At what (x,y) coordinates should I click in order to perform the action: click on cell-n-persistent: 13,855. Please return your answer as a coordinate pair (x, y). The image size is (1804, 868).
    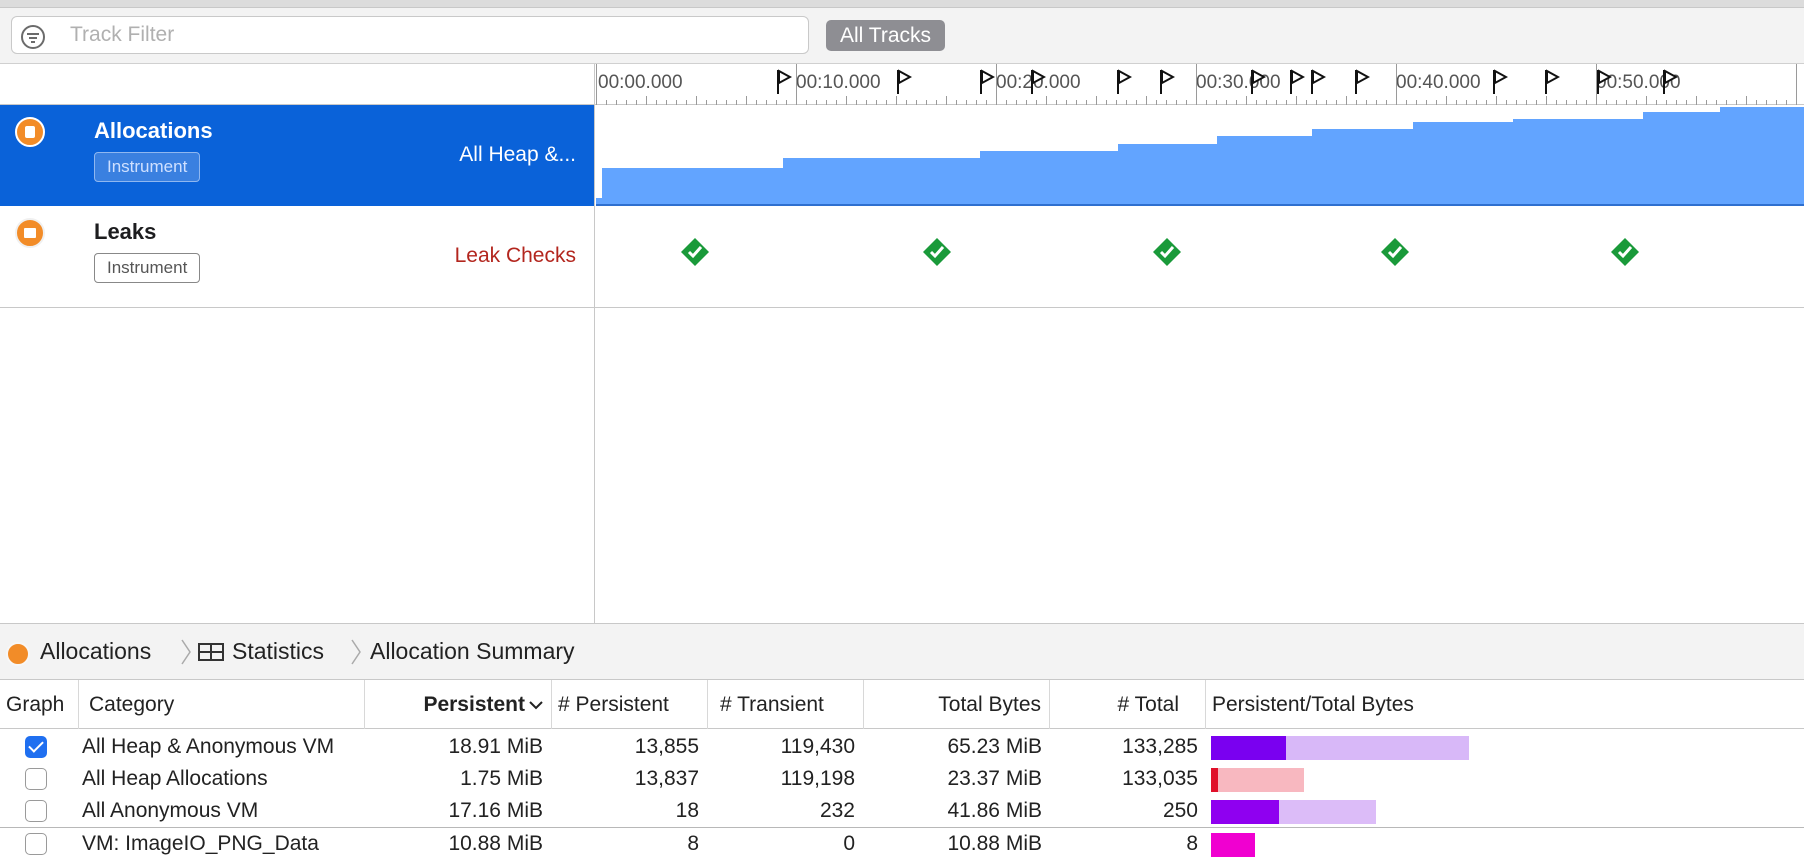
    Looking at the image, I should click on (666, 746).